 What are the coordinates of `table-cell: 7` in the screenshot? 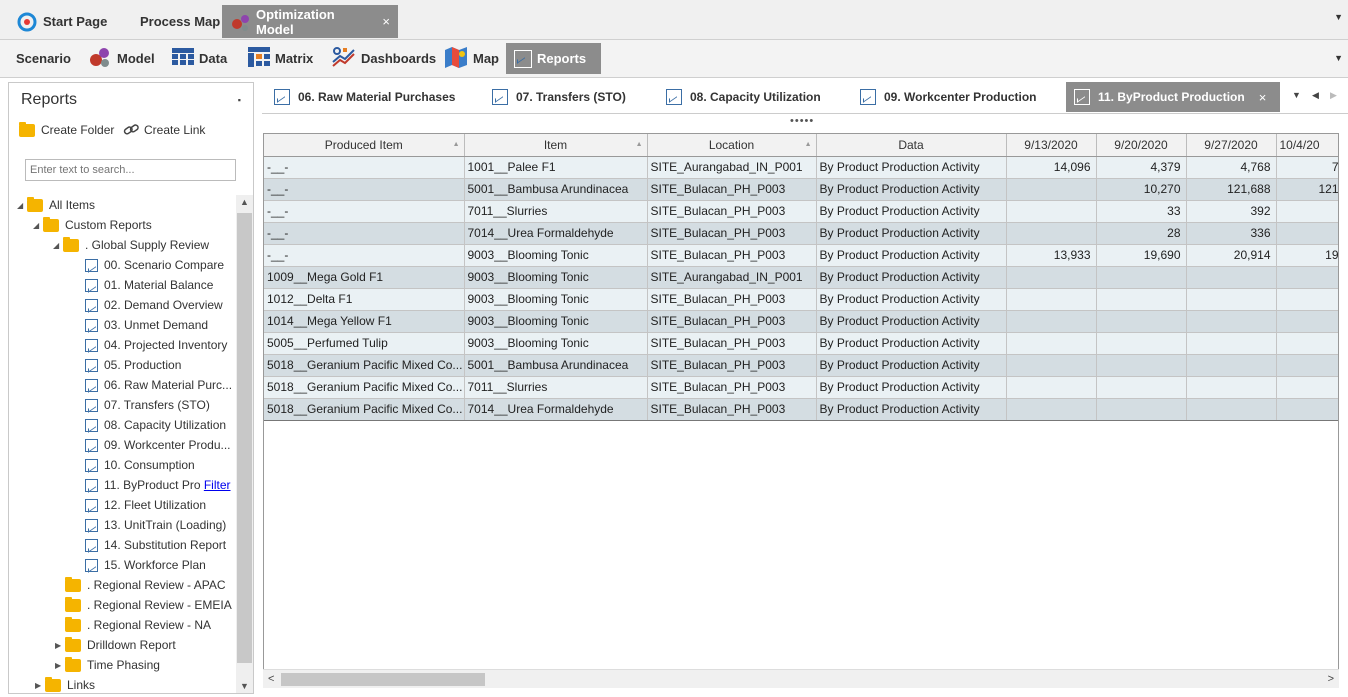 It's located at (1307, 167).